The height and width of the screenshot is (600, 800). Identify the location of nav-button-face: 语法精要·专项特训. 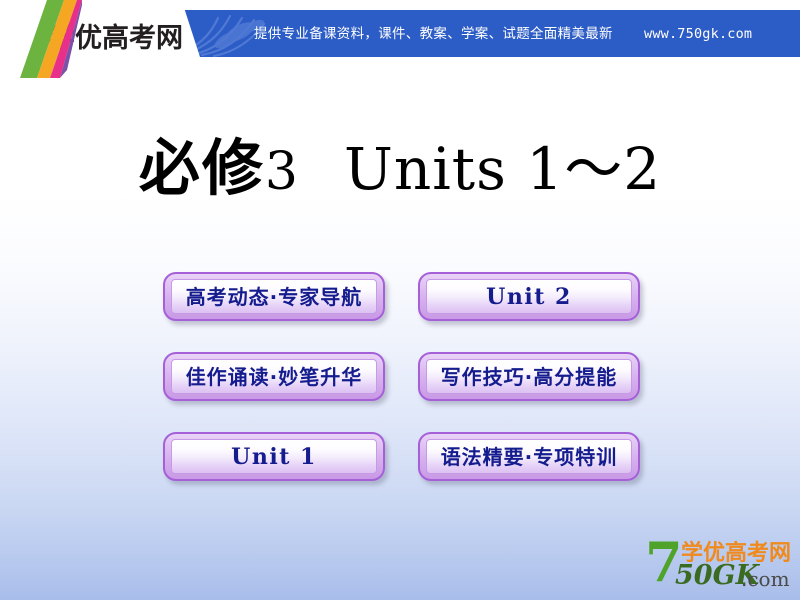
(529, 456).